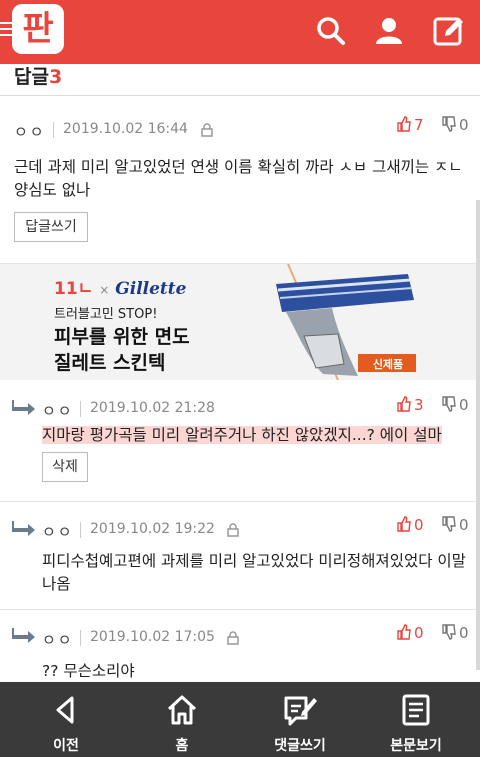 This screenshot has width=480, height=757. What do you see at coordinates (65, 467) in the screenshot?
I see `delete-button: 삭제` at bounding box center [65, 467].